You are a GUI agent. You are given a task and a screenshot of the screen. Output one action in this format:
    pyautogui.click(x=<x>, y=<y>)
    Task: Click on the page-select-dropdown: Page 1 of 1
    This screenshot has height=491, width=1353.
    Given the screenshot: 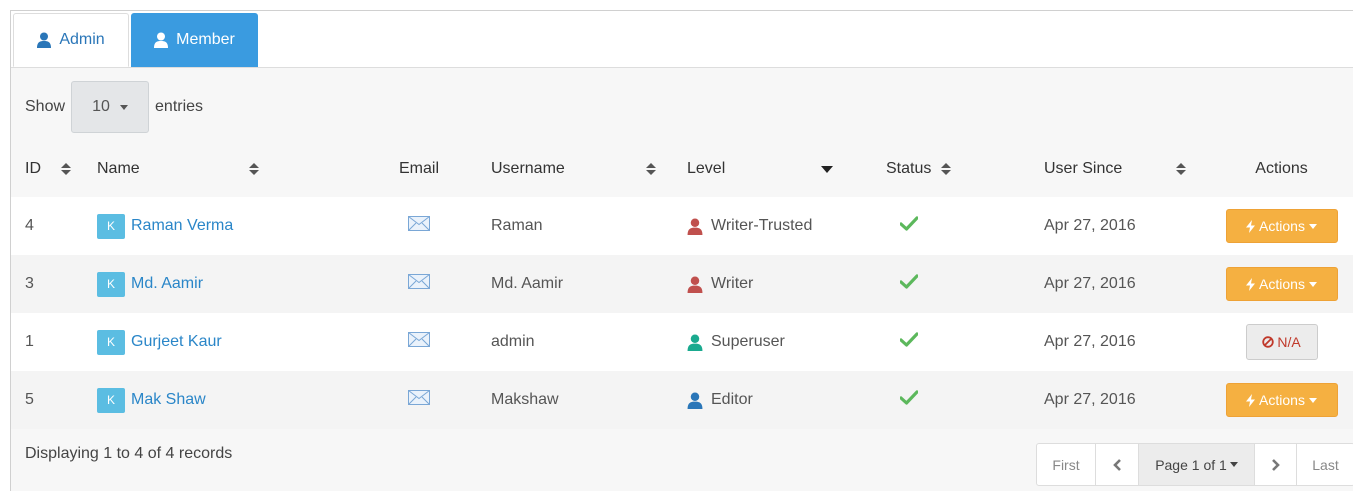 What is the action you would take?
    pyautogui.click(x=1197, y=464)
    